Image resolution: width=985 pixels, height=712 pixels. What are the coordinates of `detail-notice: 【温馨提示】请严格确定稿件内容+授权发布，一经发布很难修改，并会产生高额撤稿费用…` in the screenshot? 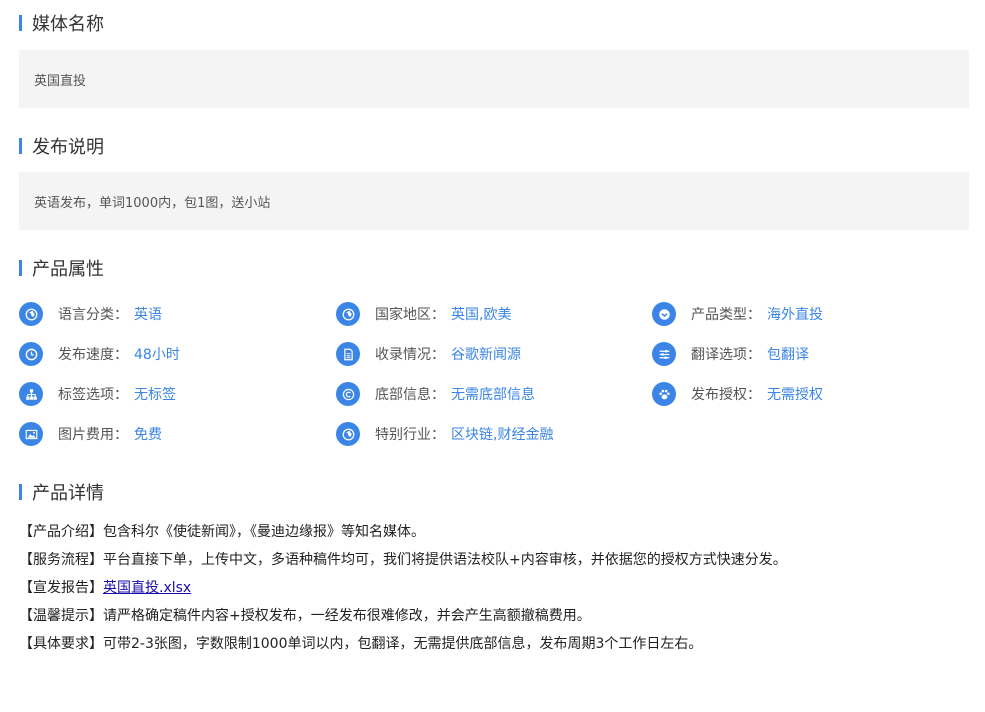 It's located at (305, 616).